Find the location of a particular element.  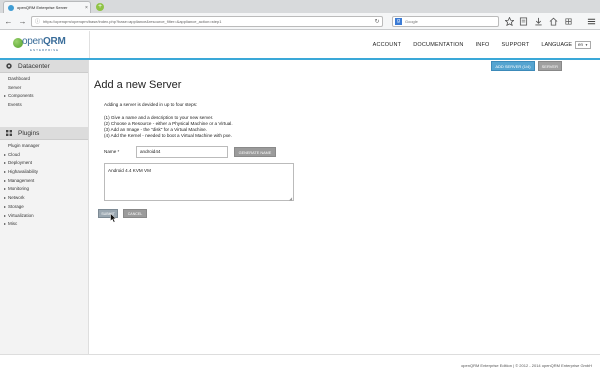

plugin-item-monitoring: Monitoring is located at coordinates (44, 189).